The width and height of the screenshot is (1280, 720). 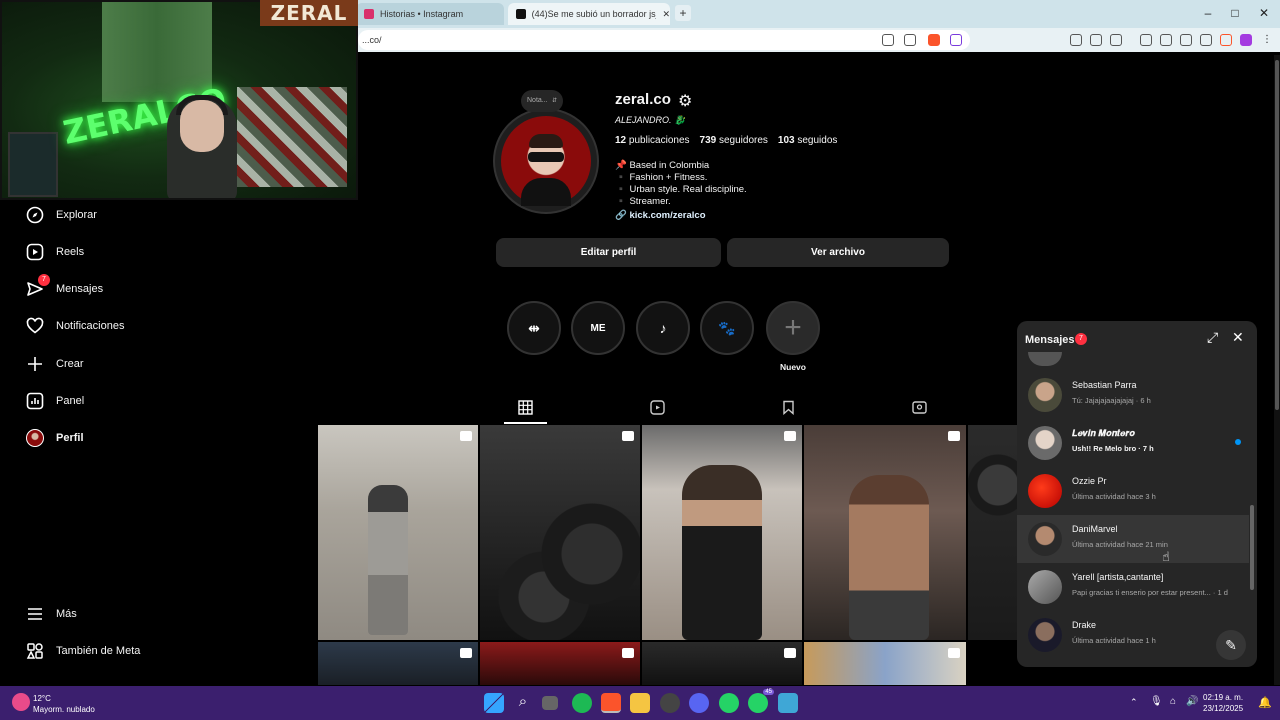 I want to click on ai-icon, so click(x=1206, y=40).